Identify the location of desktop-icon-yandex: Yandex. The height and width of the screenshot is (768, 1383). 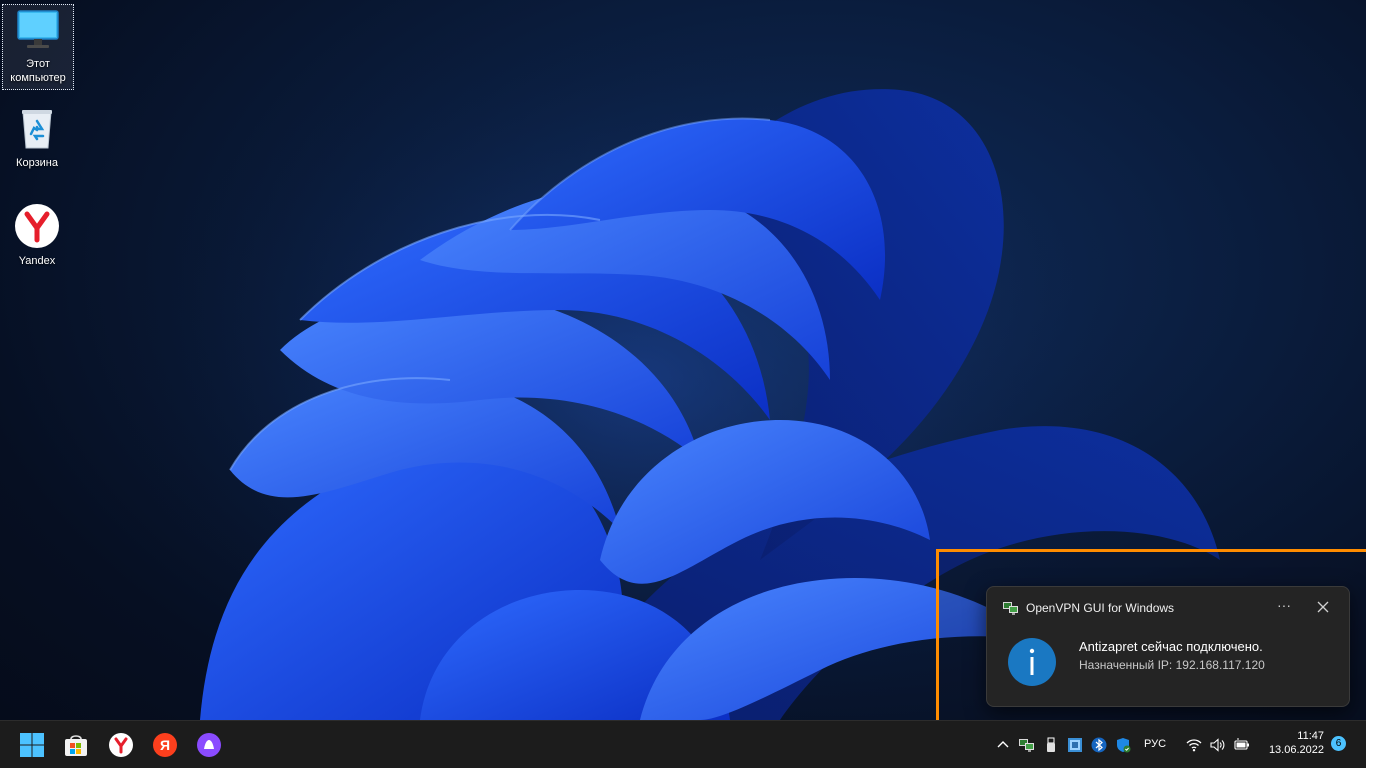
(37, 235).